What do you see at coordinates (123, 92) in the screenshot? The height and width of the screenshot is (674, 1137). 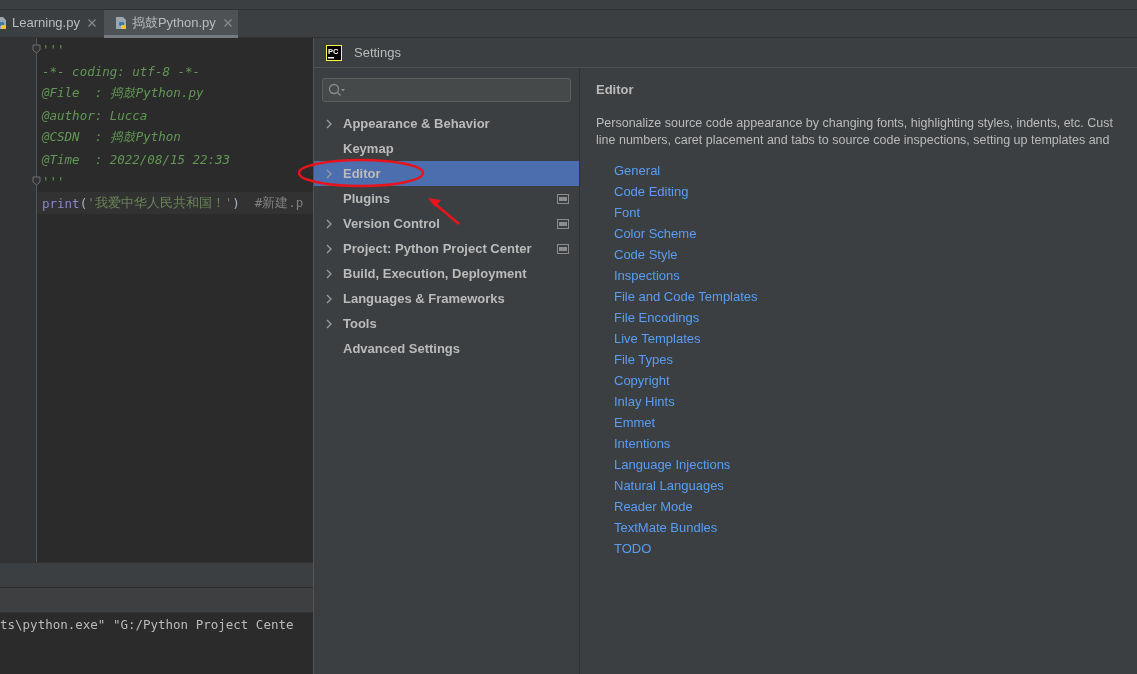 I see `code-line: @File : 捣鼓Python.py` at bounding box center [123, 92].